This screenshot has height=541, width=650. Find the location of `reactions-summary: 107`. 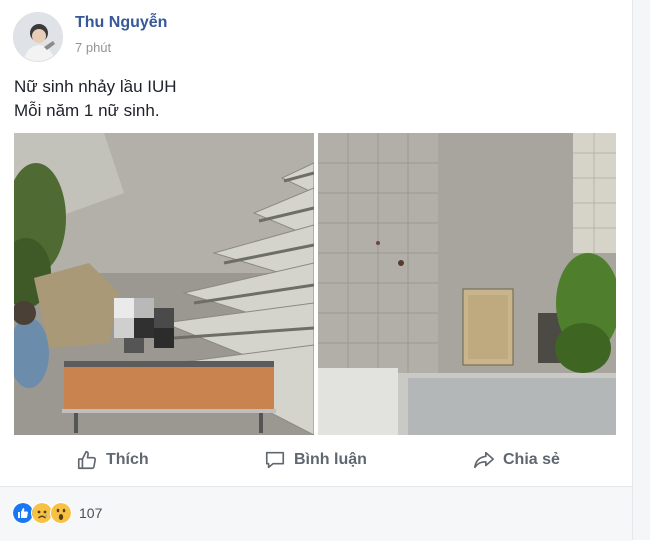

reactions-summary: 107 is located at coordinates (57, 513).